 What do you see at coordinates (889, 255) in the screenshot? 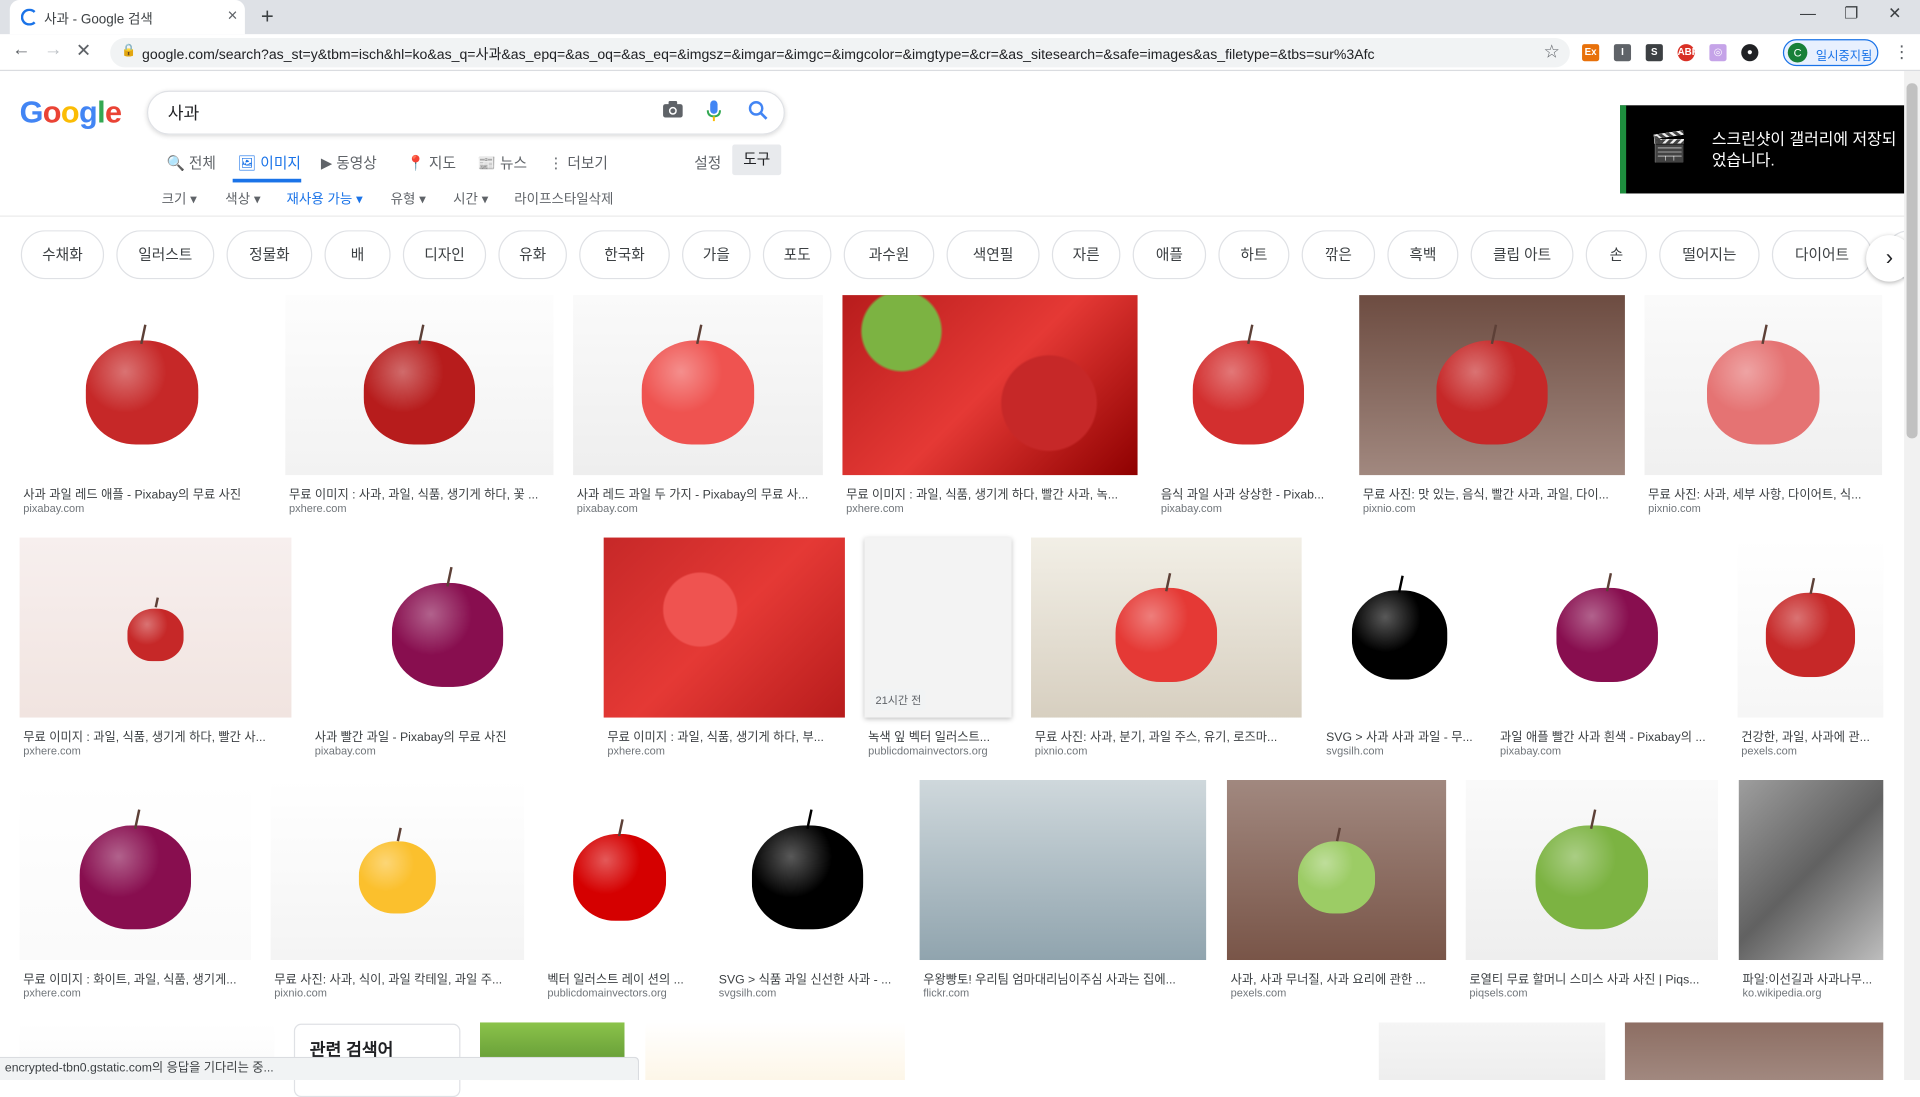
I see `chip: 과수원` at bounding box center [889, 255].